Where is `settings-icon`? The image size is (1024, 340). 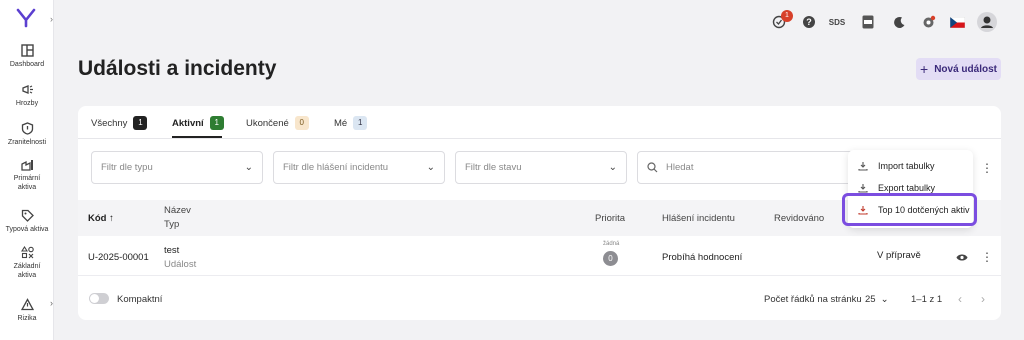
settings-icon is located at coordinates (928, 22).